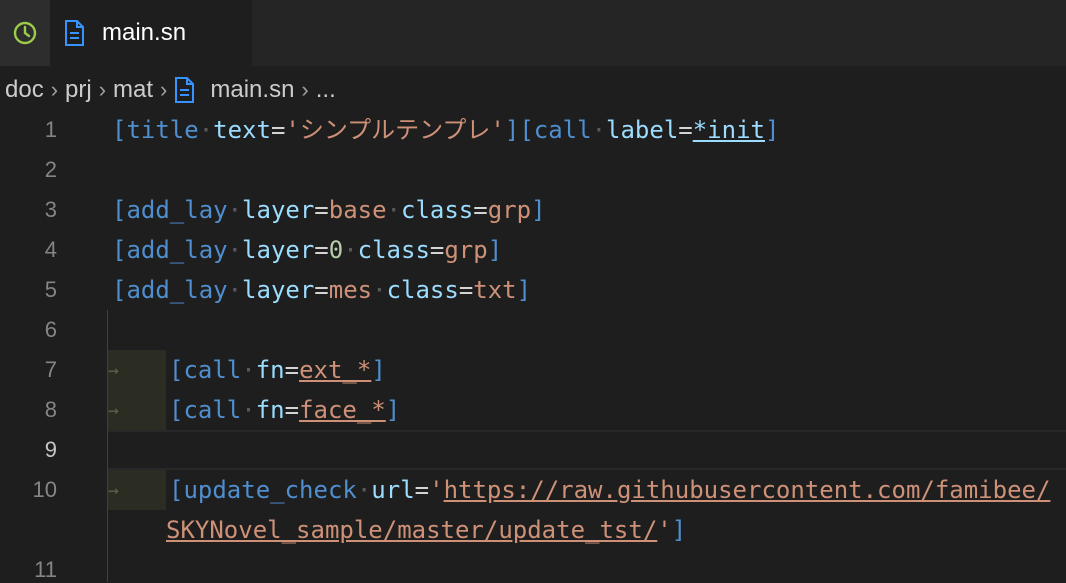 The image size is (1066, 583). I want to click on line-number: 10, so click(44, 489).